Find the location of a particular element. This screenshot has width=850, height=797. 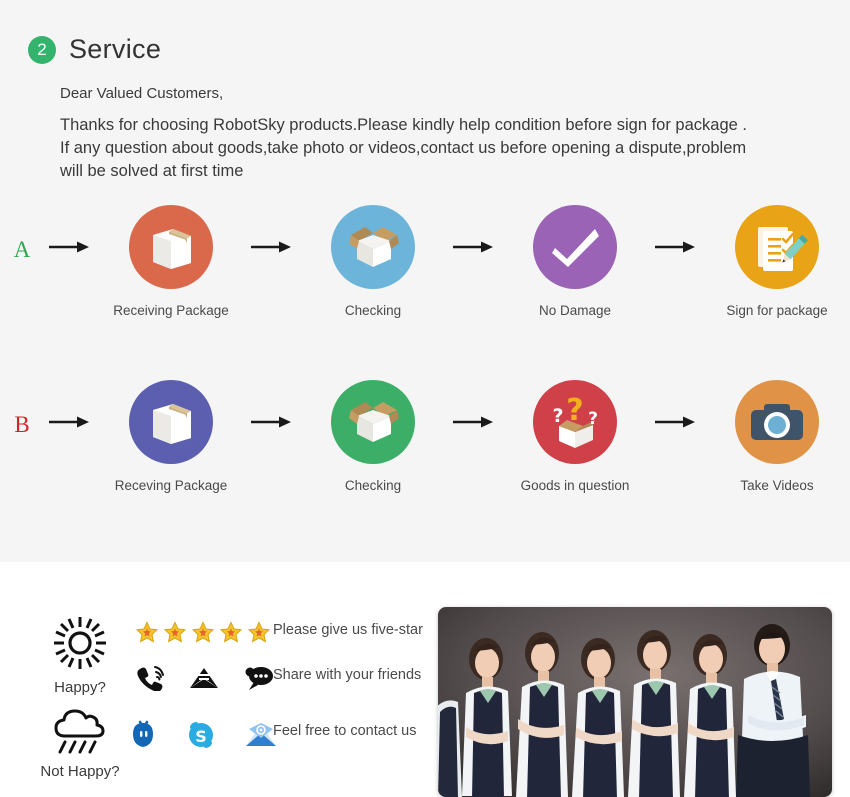

flow-step: Receiving Package is located at coordinates (171, 262).